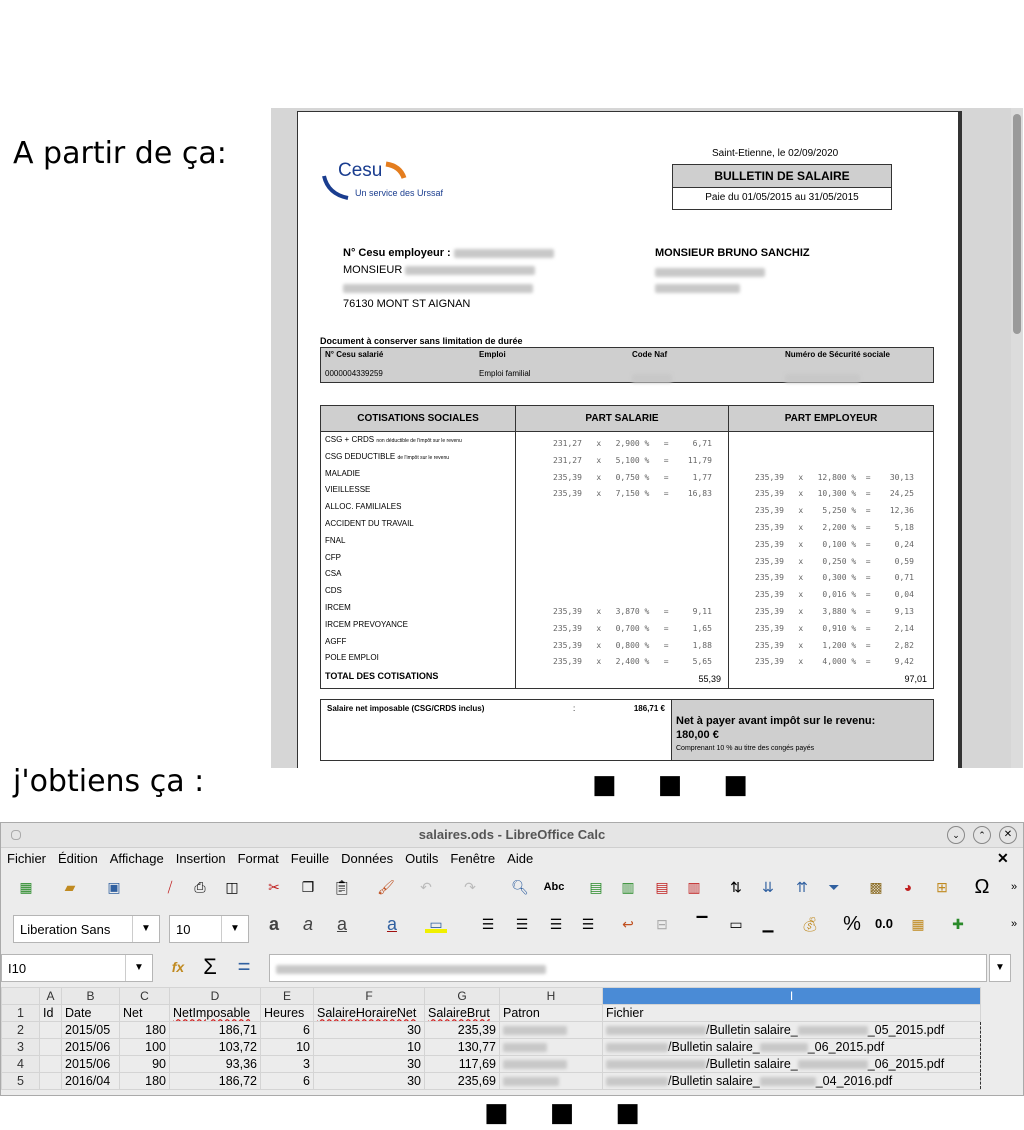  I want to click on paste-icon: 📋︎, so click(342, 887).